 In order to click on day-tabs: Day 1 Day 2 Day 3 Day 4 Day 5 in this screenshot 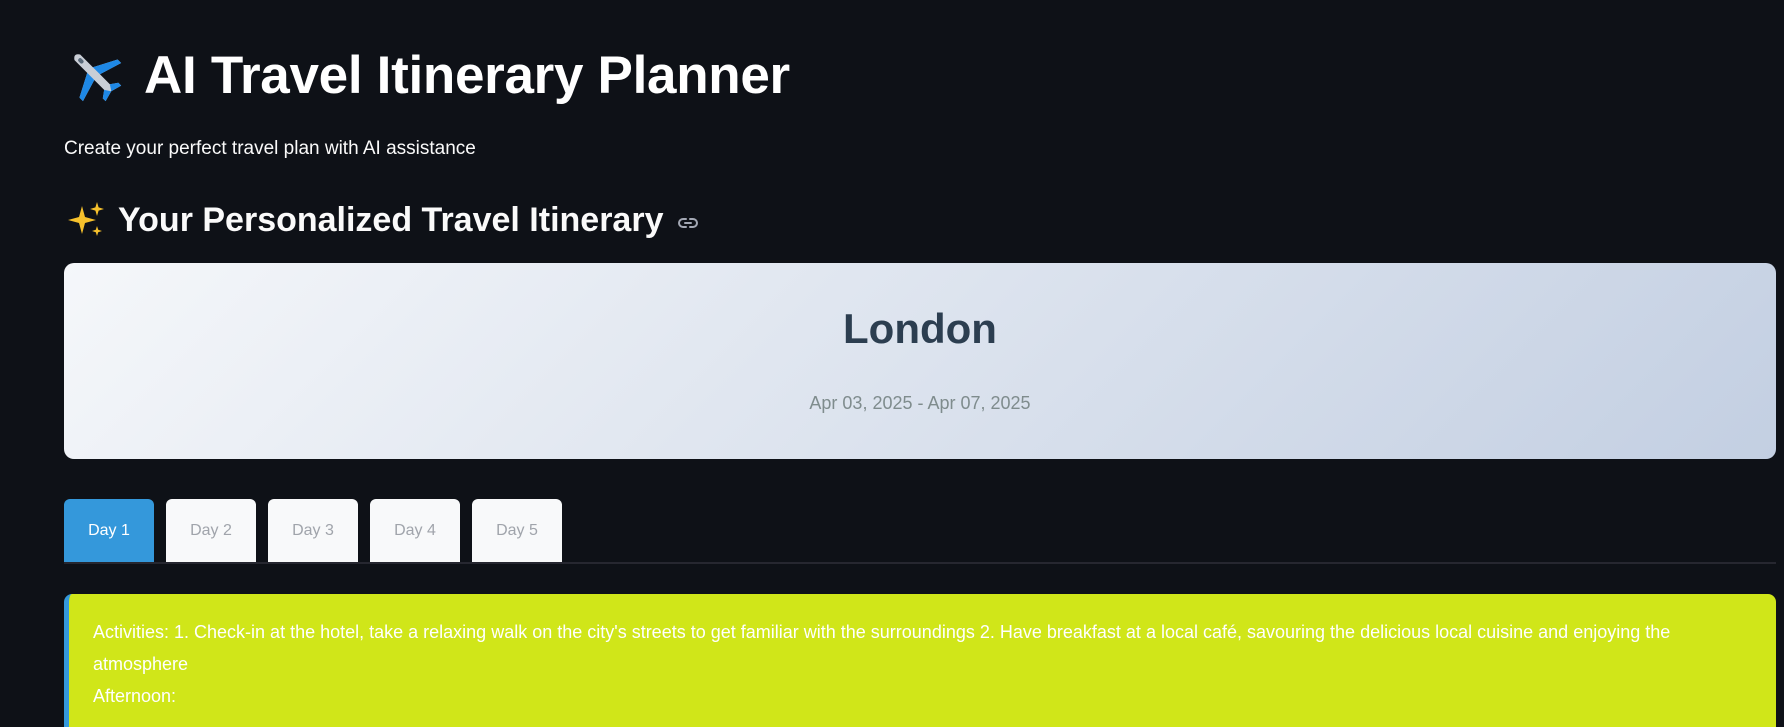, I will do `click(313, 531)`.